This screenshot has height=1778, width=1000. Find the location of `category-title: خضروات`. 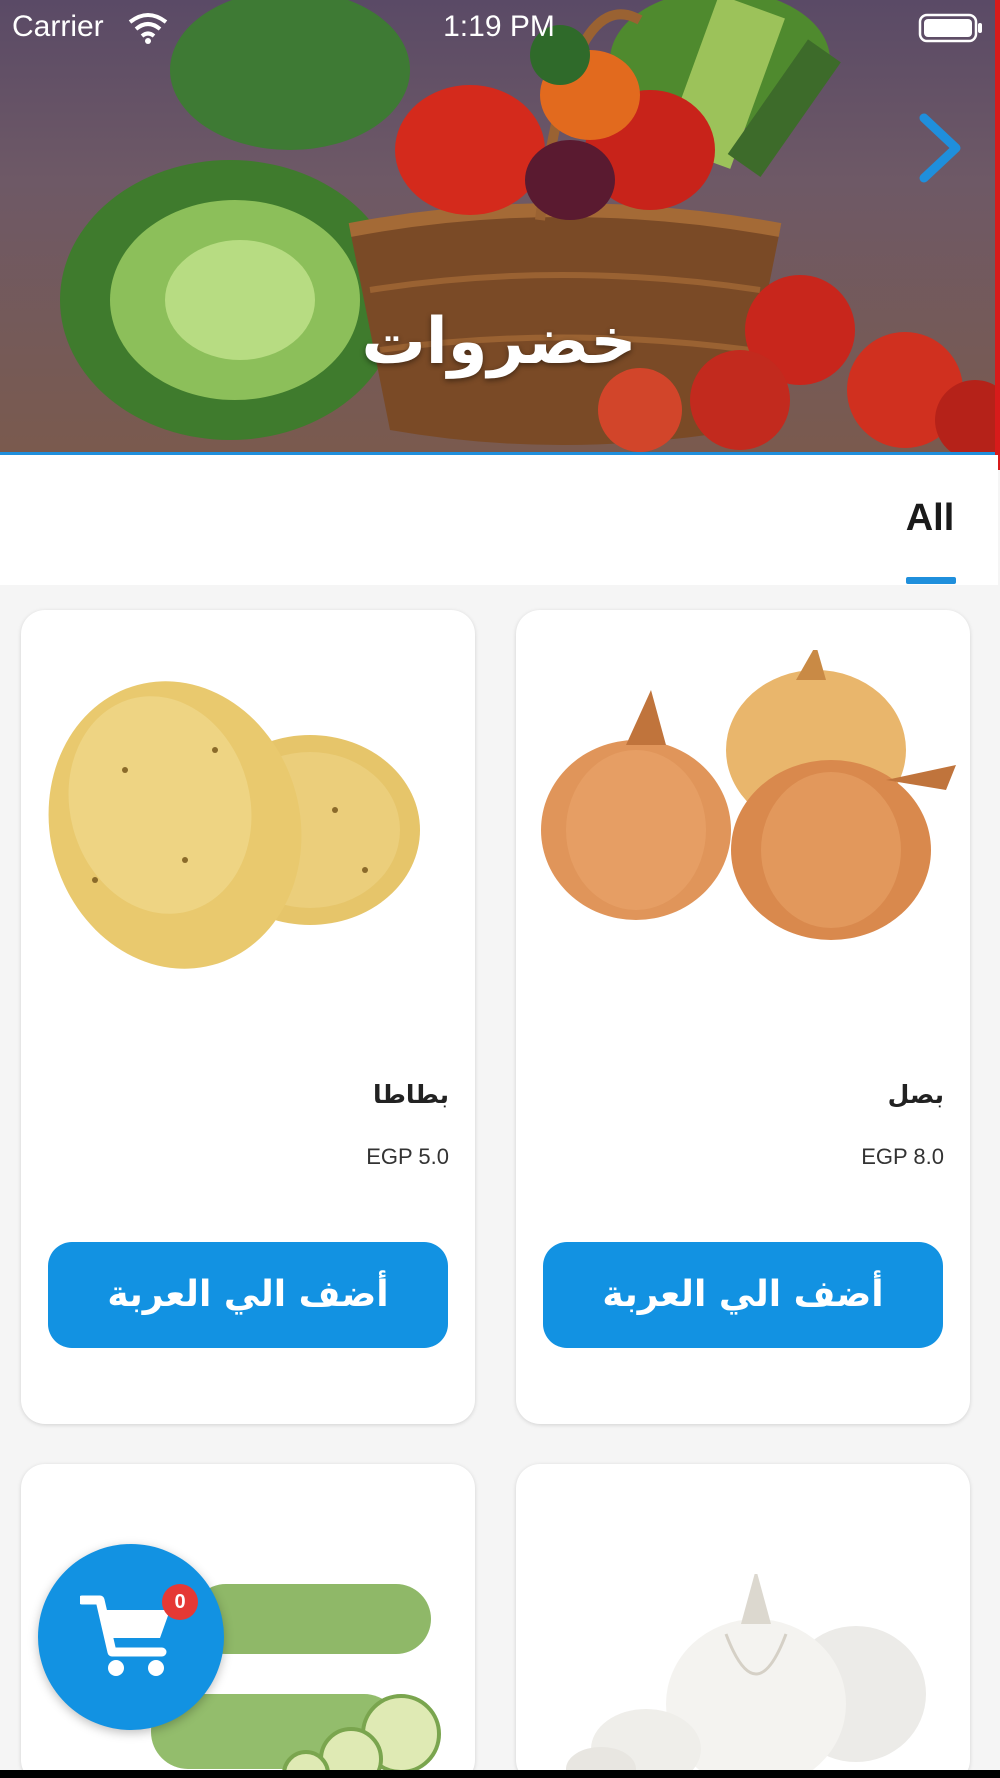

category-title: خضروات is located at coordinates (499, 342).